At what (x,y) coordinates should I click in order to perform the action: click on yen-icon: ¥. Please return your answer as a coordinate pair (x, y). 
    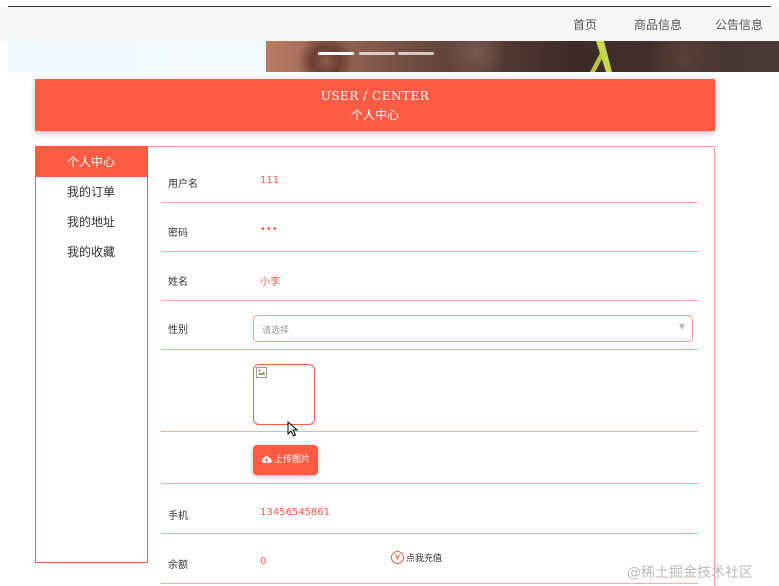
    Looking at the image, I should click on (397, 557).